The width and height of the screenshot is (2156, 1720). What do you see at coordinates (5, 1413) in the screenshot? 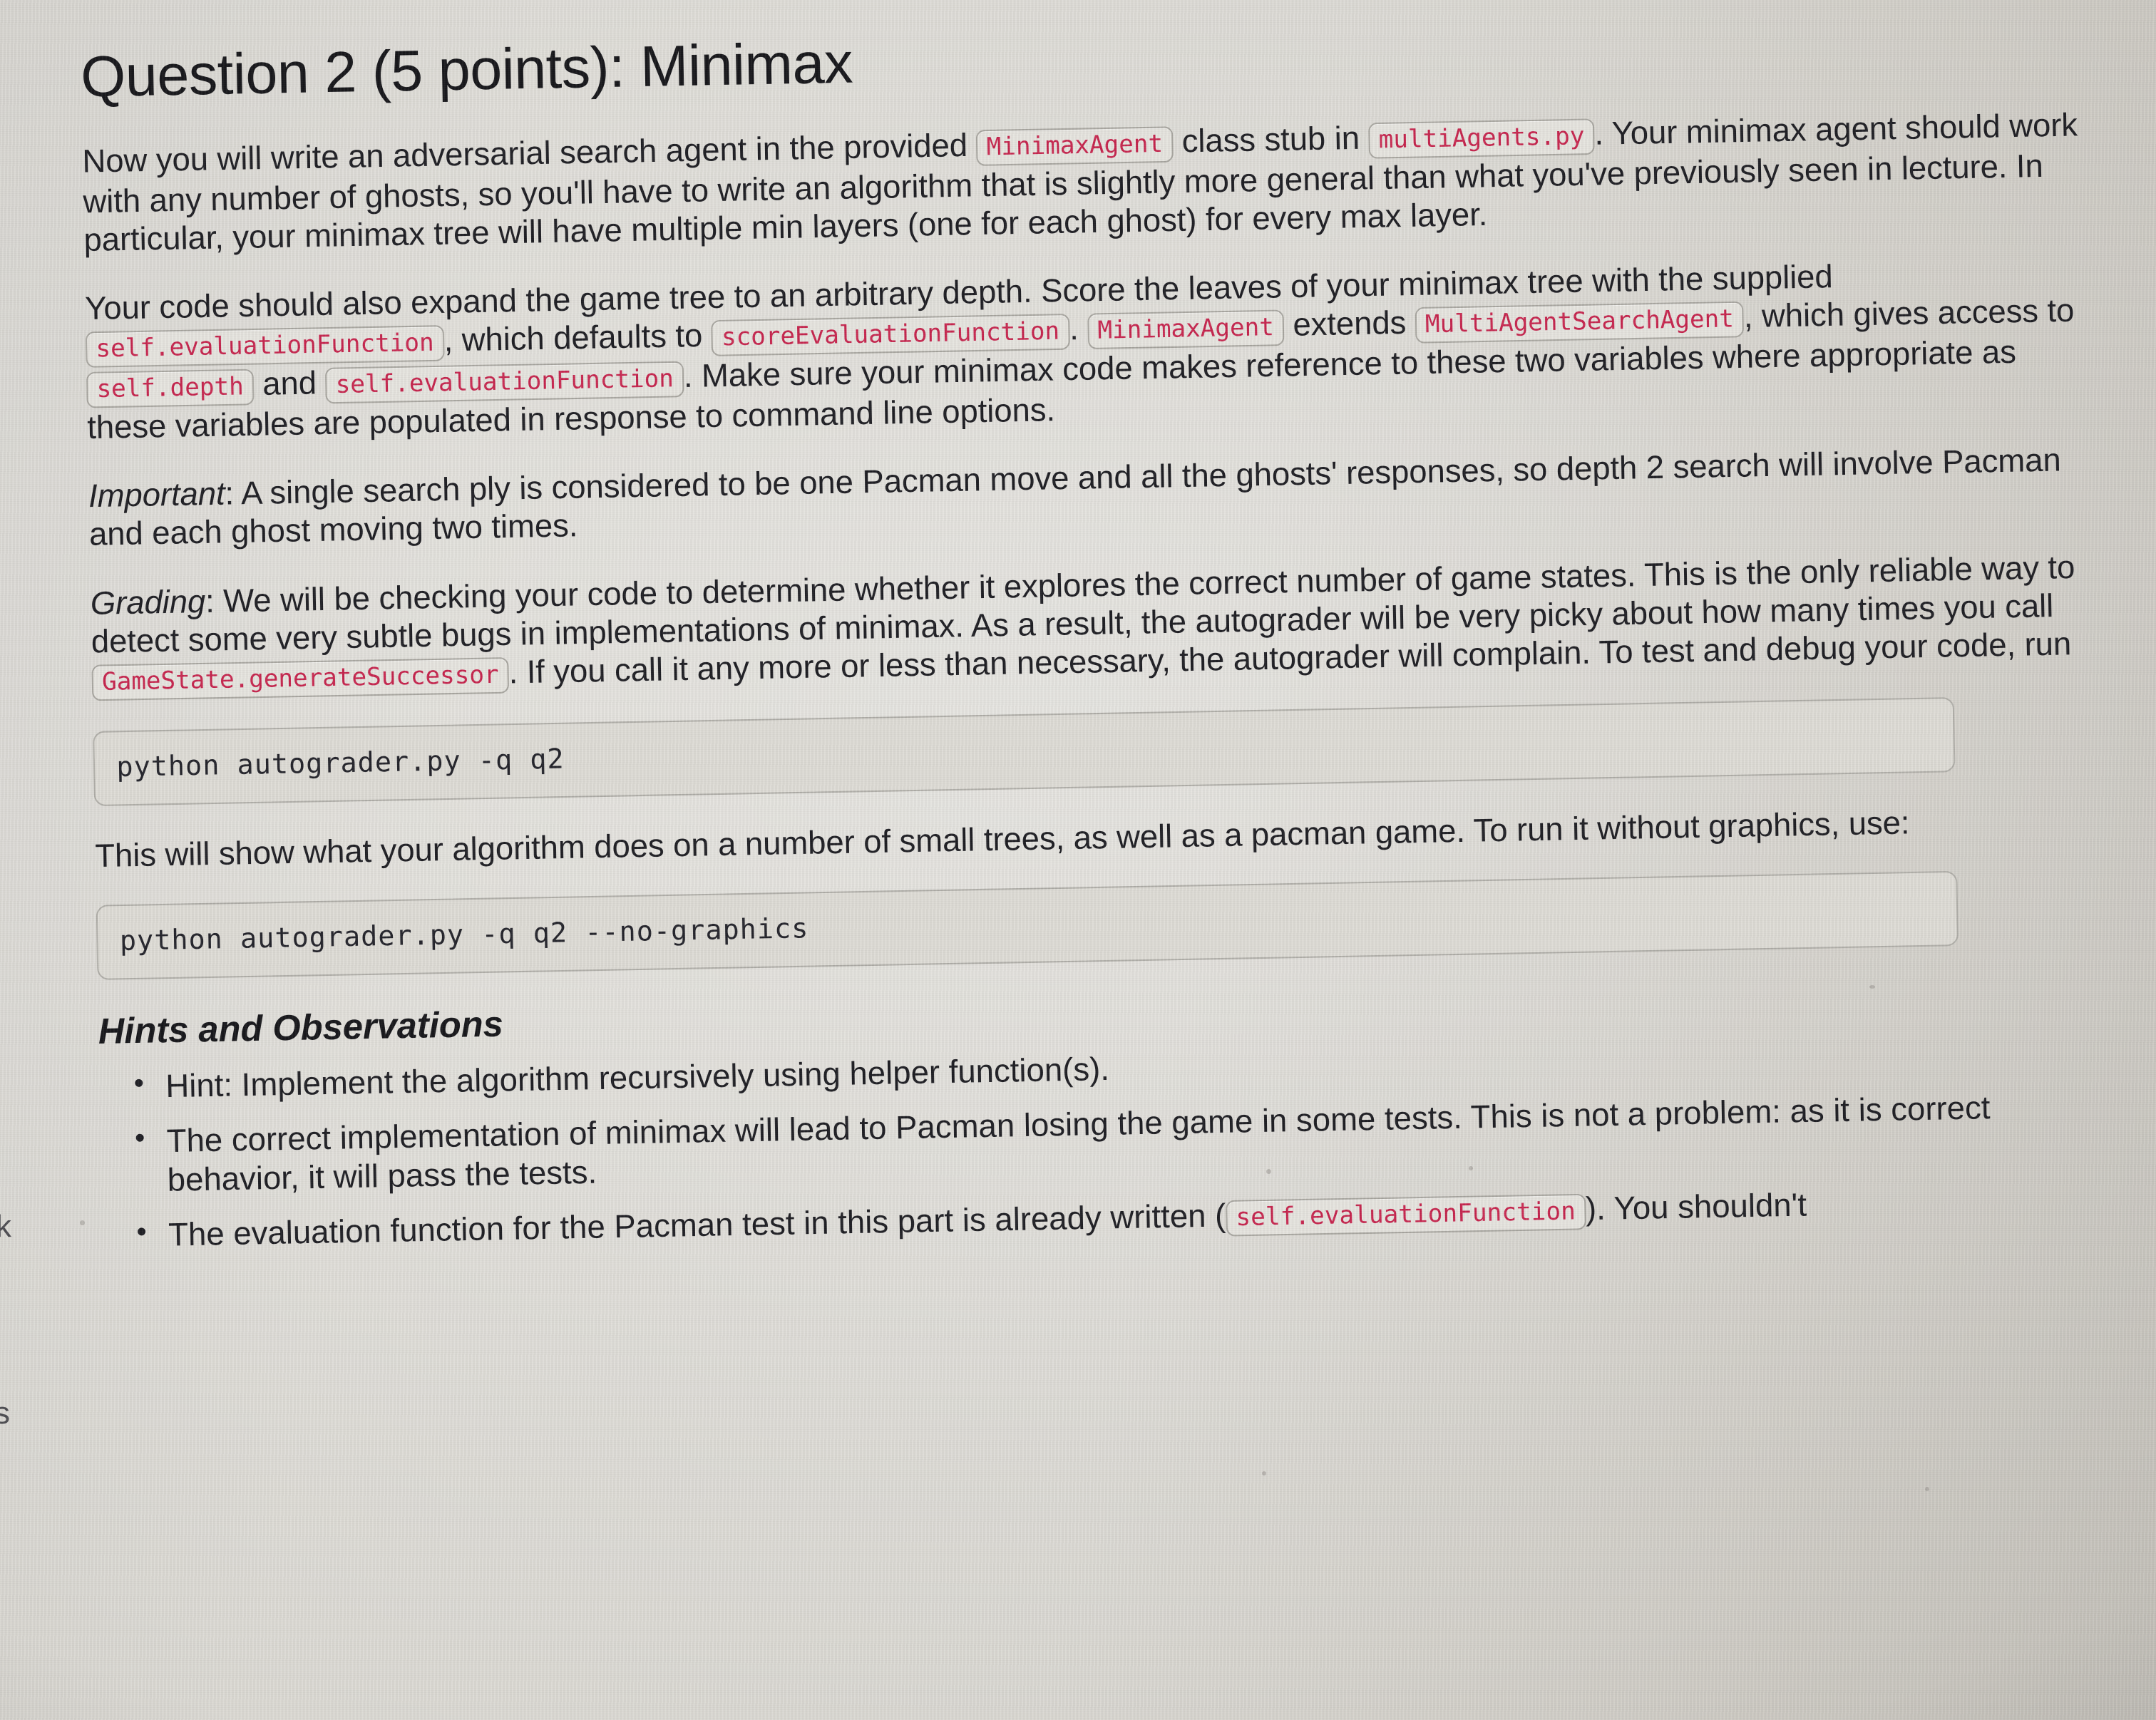
I see `edge-text-fragment: s` at bounding box center [5, 1413].